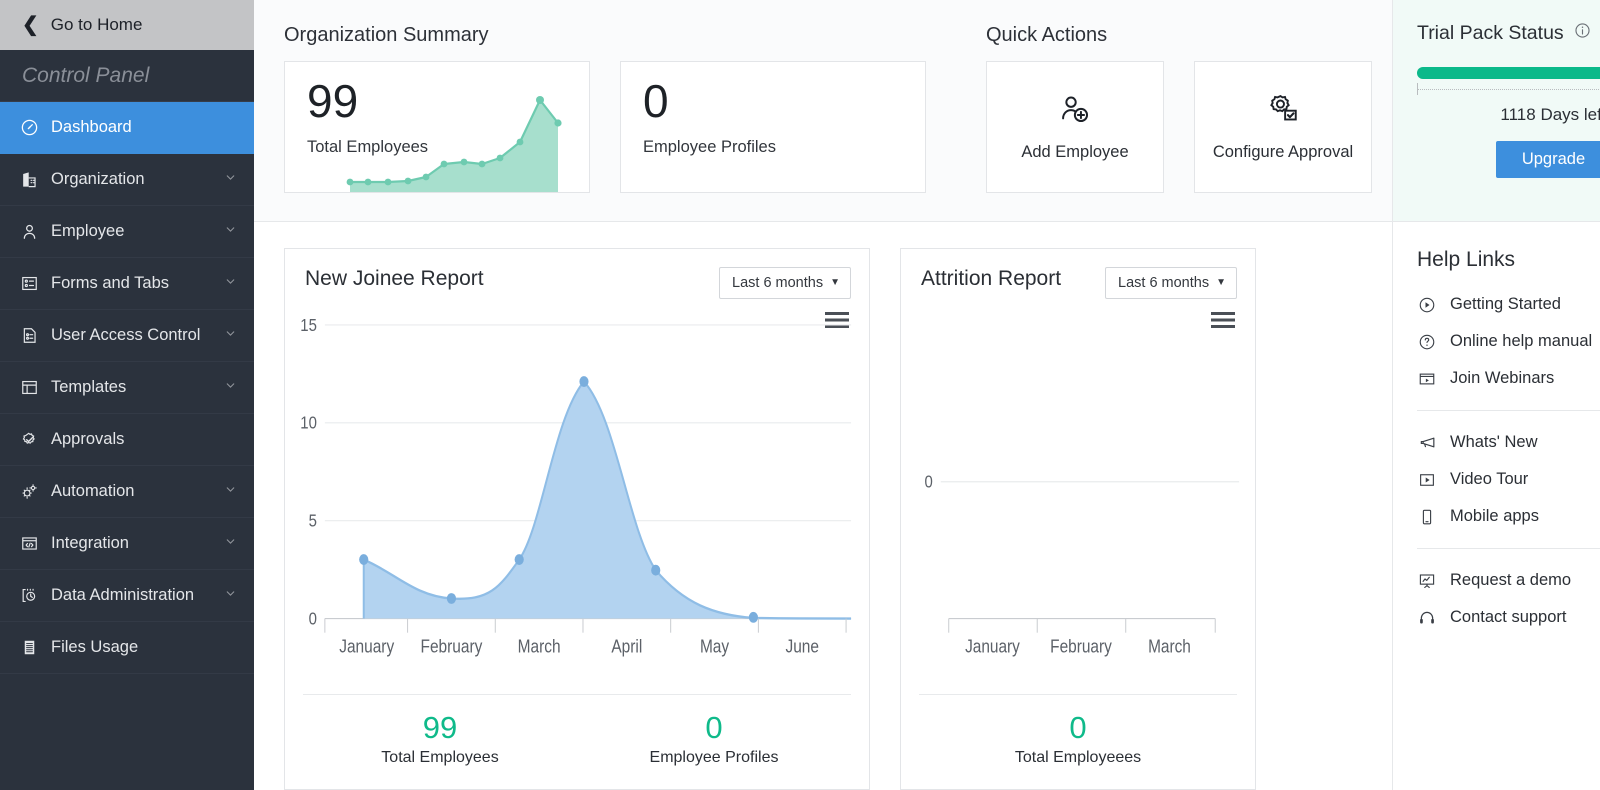 The height and width of the screenshot is (790, 1600). I want to click on footer-stat-total-employees: 99 Total Employees, so click(440, 739).